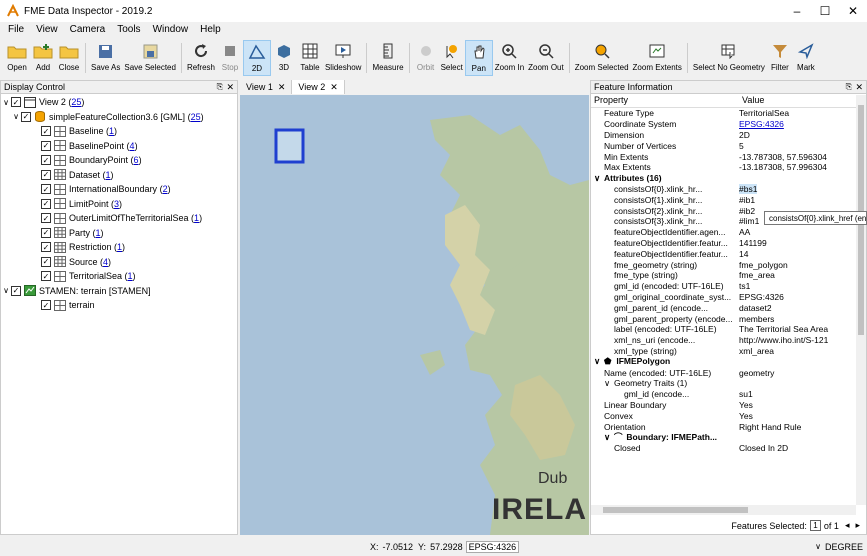  Describe the element at coordinates (318, 87) in the screenshot. I see `tab-view-2: View 2 ✕` at that location.